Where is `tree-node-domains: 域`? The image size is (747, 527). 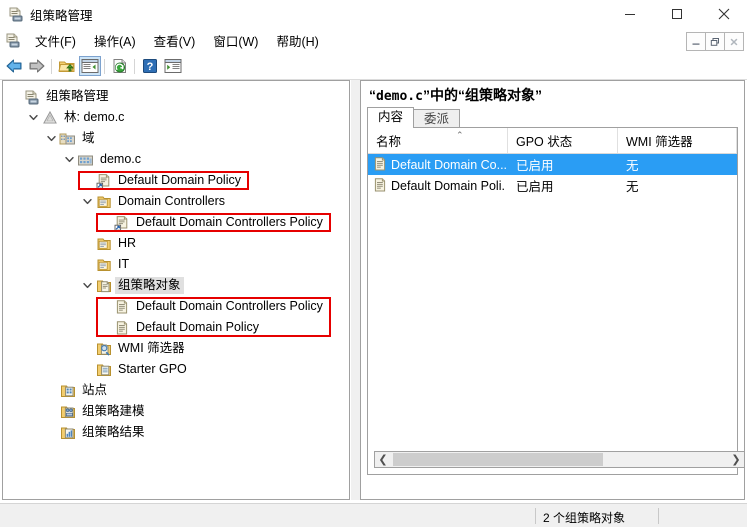
tree-node-domains: 域 is located at coordinates (50, 138).